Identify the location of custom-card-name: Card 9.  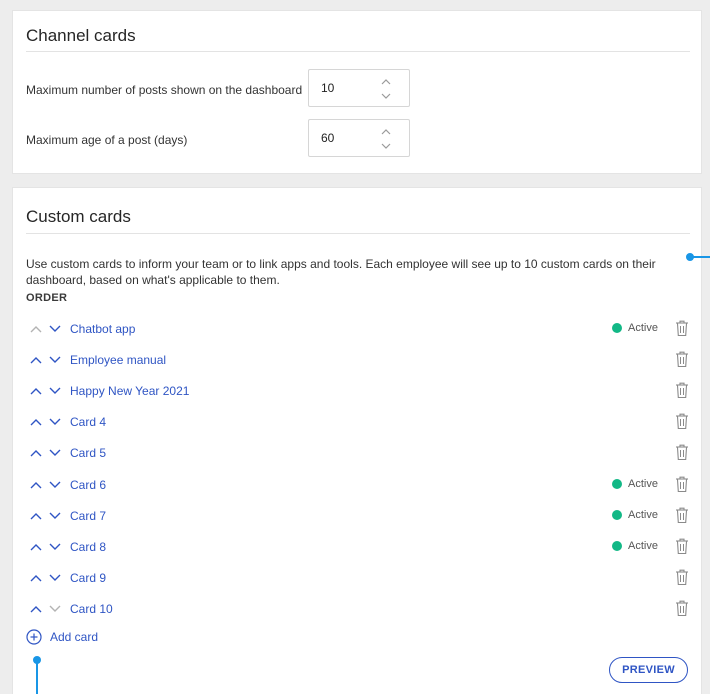
(88, 578).